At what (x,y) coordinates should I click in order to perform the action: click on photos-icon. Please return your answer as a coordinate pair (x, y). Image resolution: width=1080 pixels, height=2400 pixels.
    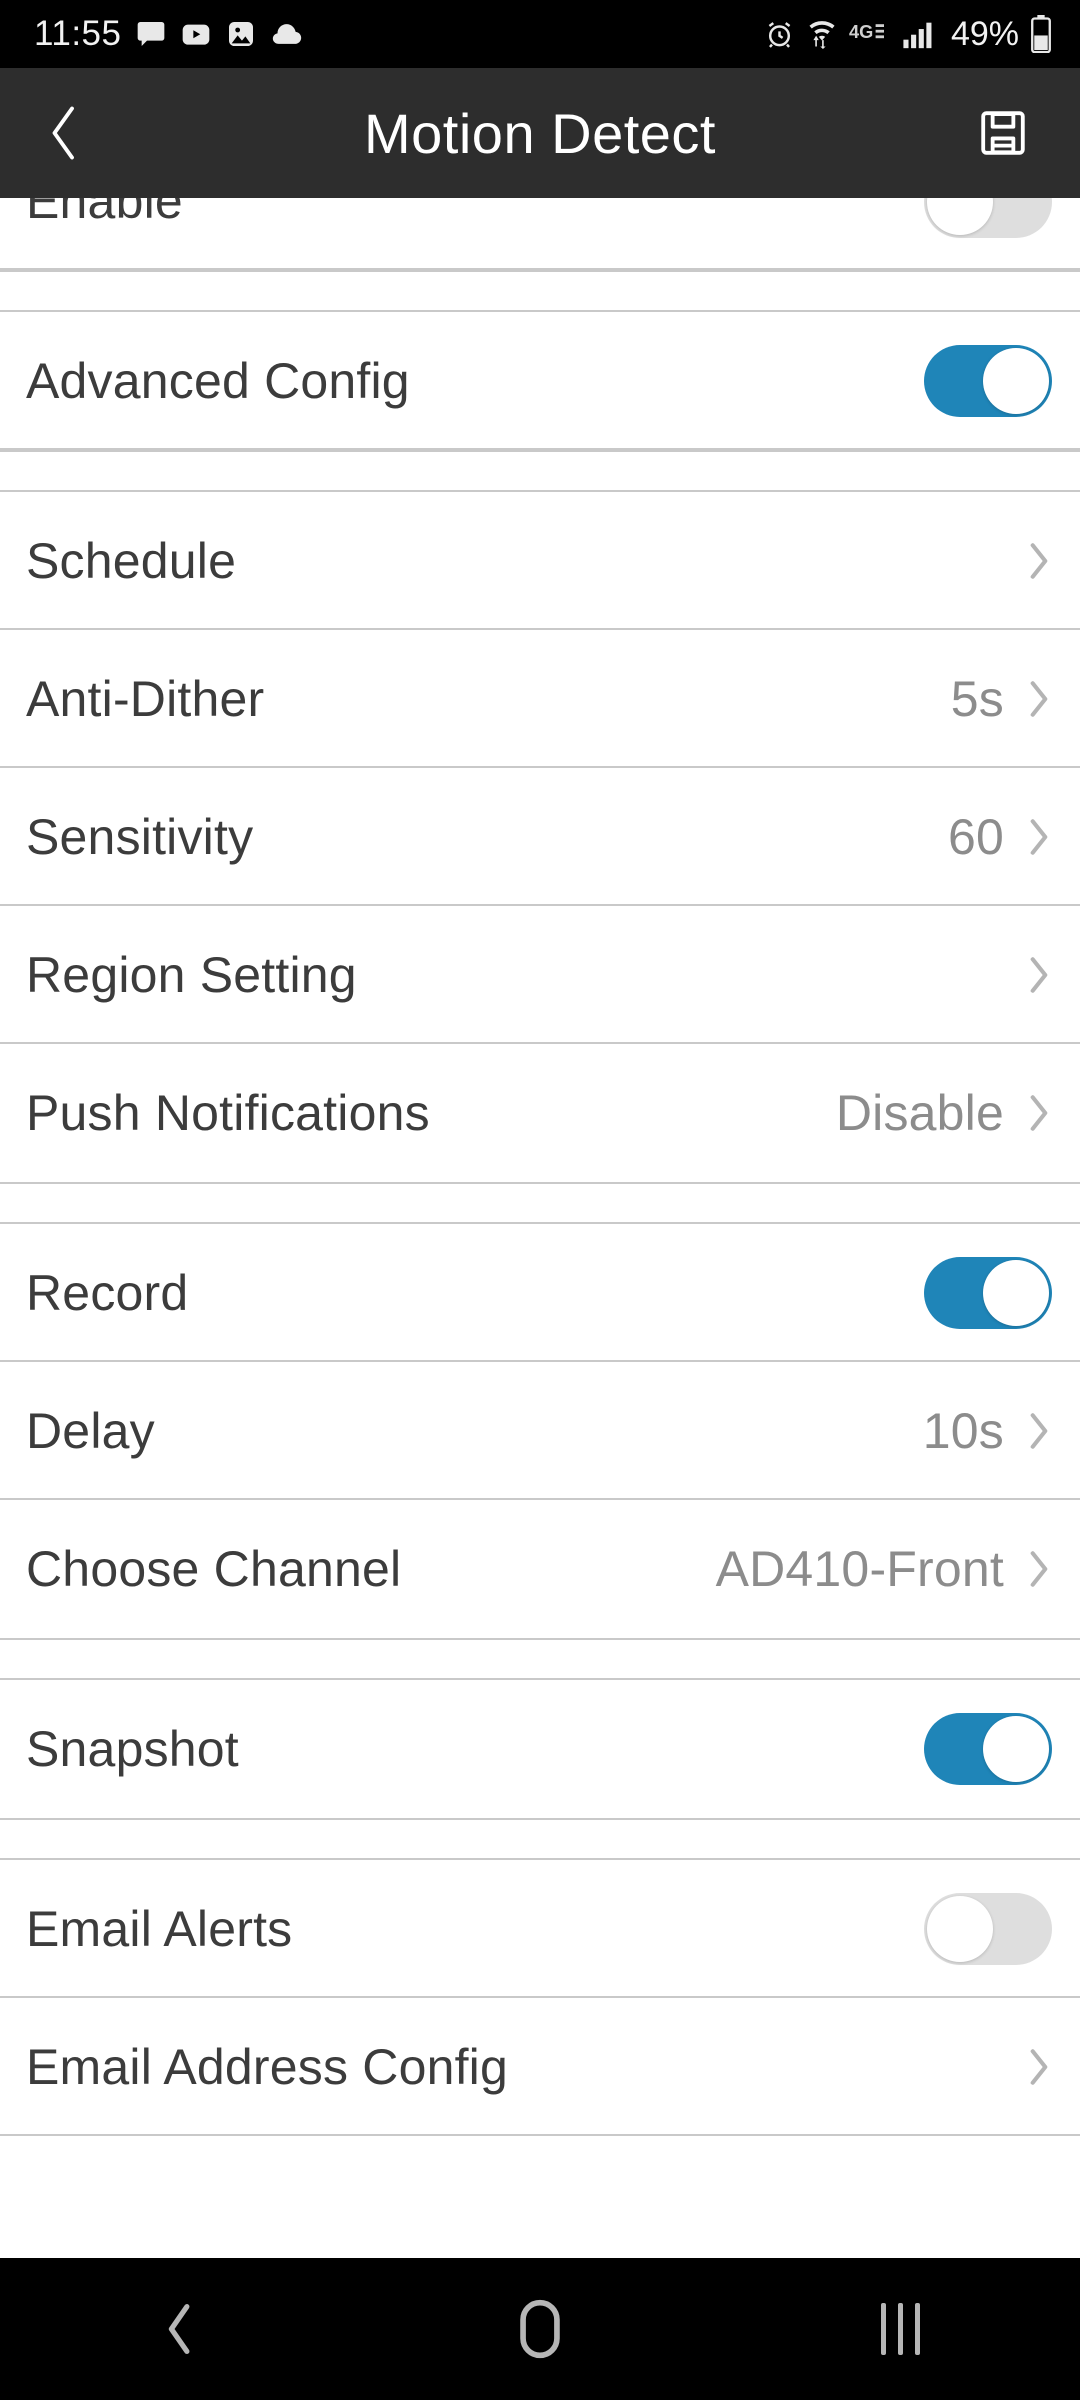
    Looking at the image, I should click on (241, 34).